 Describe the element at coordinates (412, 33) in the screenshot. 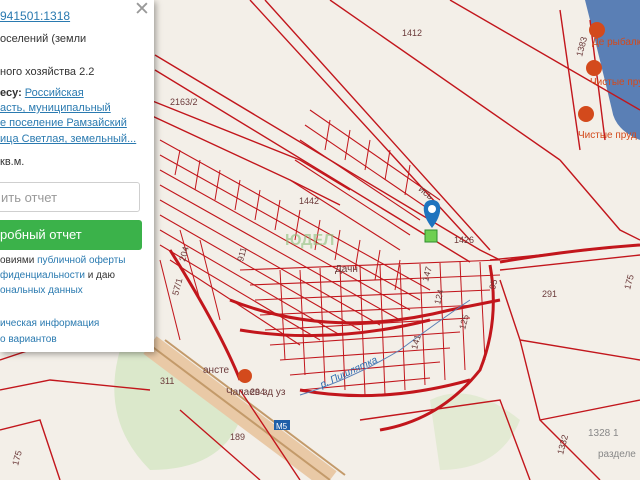

I see `svg-text: 1412` at that location.